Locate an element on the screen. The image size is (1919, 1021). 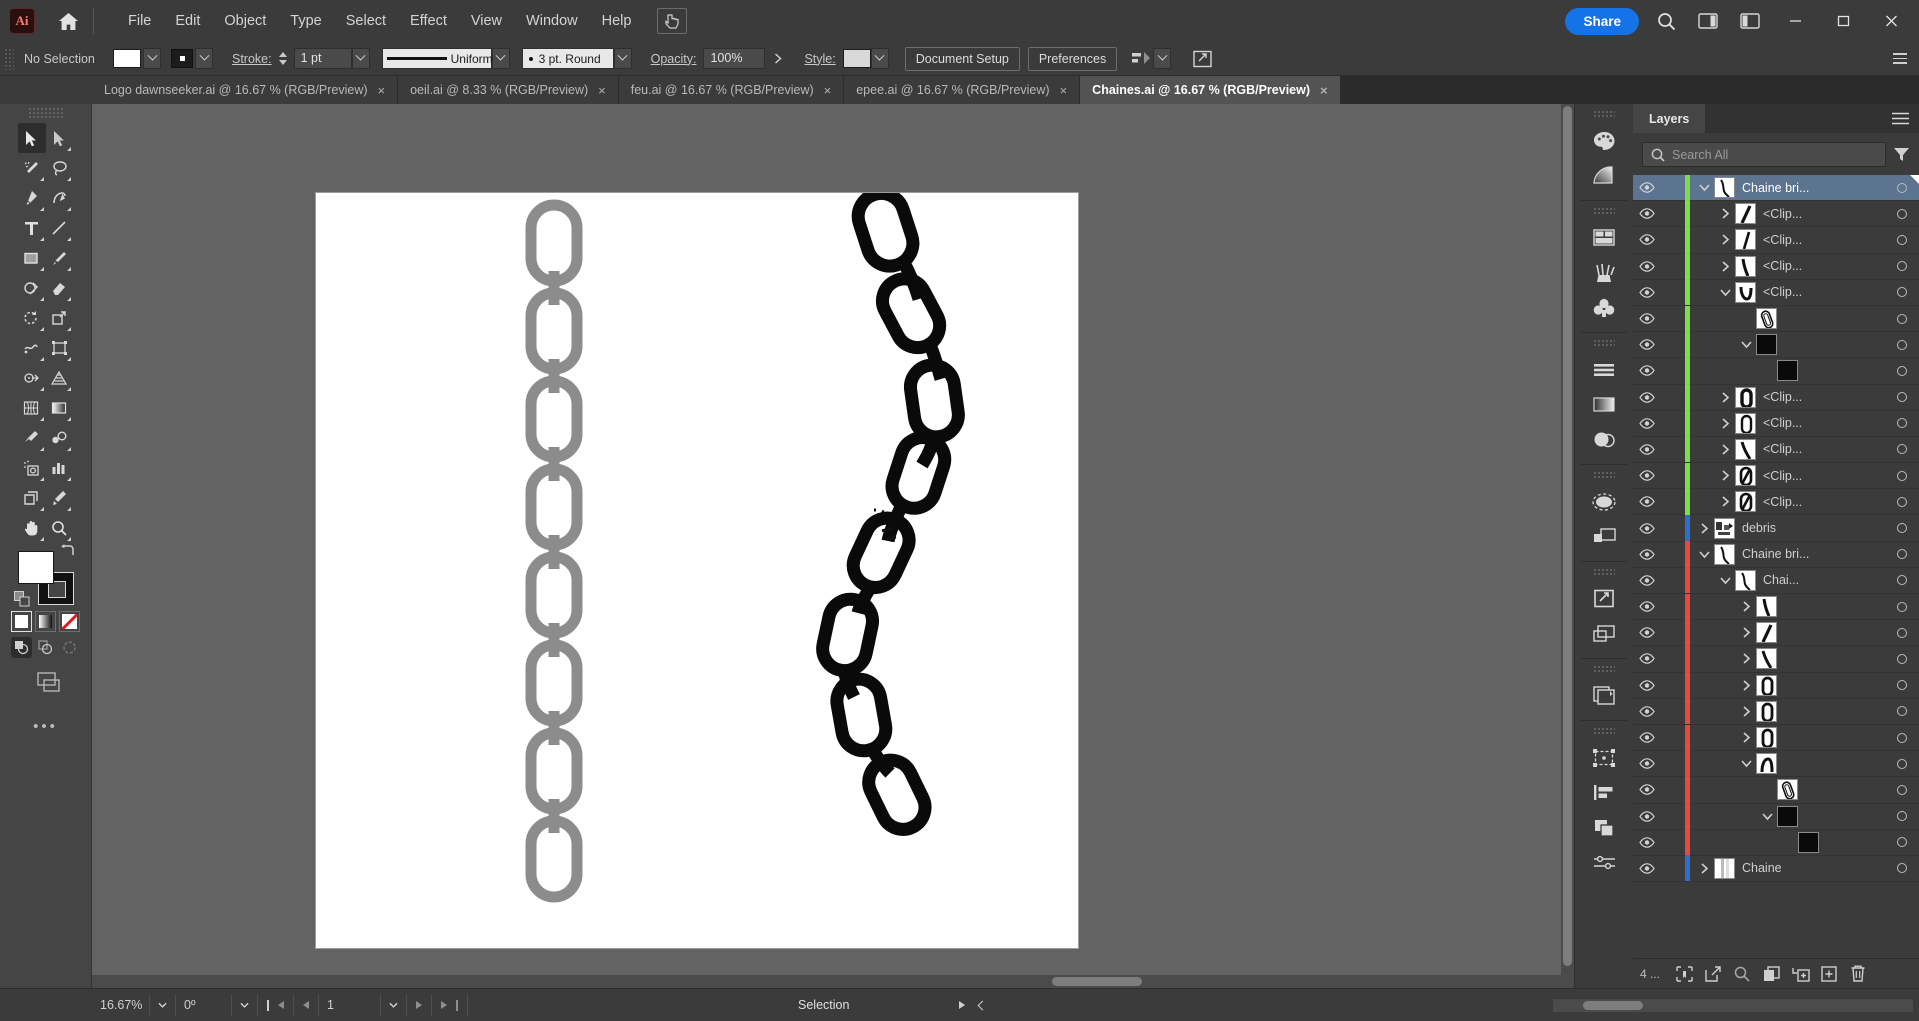
dock-grip is located at coordinates (1604, 343).